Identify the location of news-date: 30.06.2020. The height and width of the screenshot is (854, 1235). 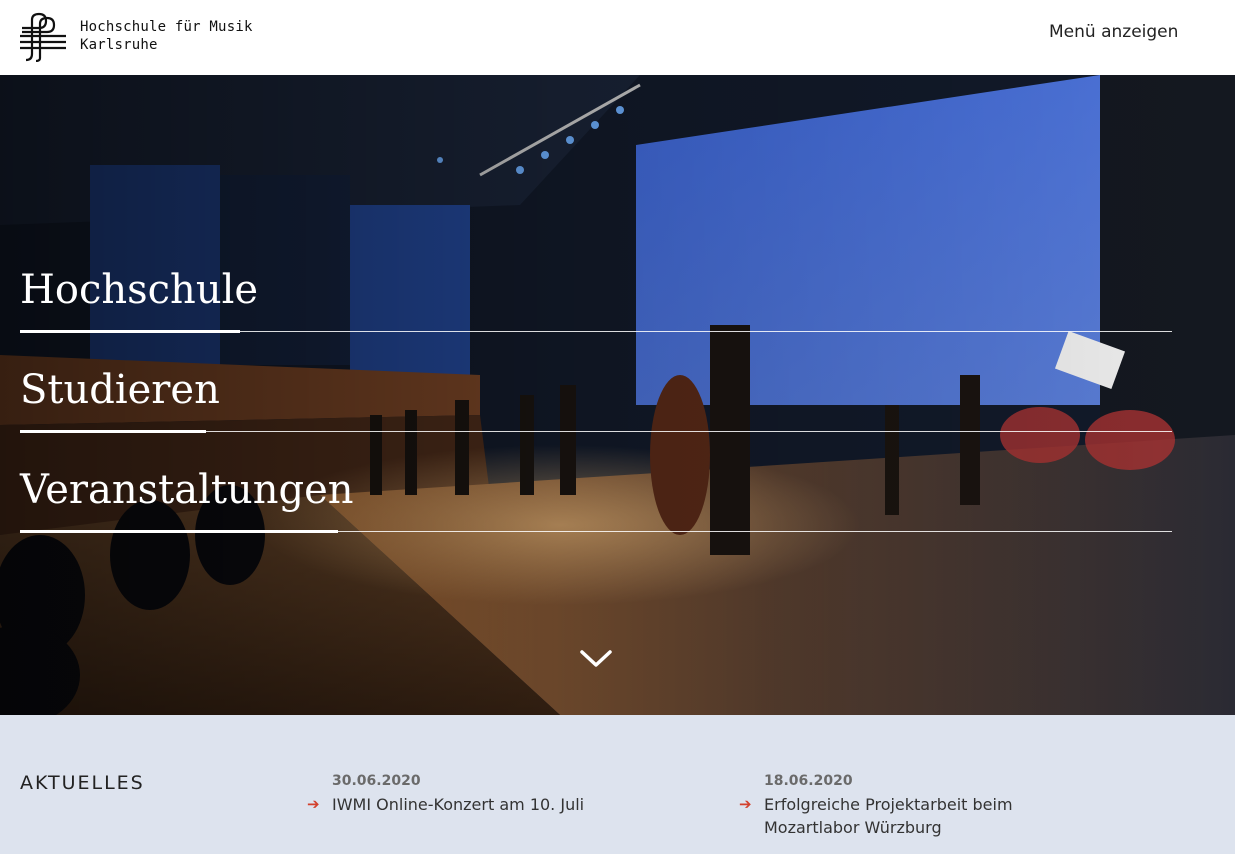
(376, 781).